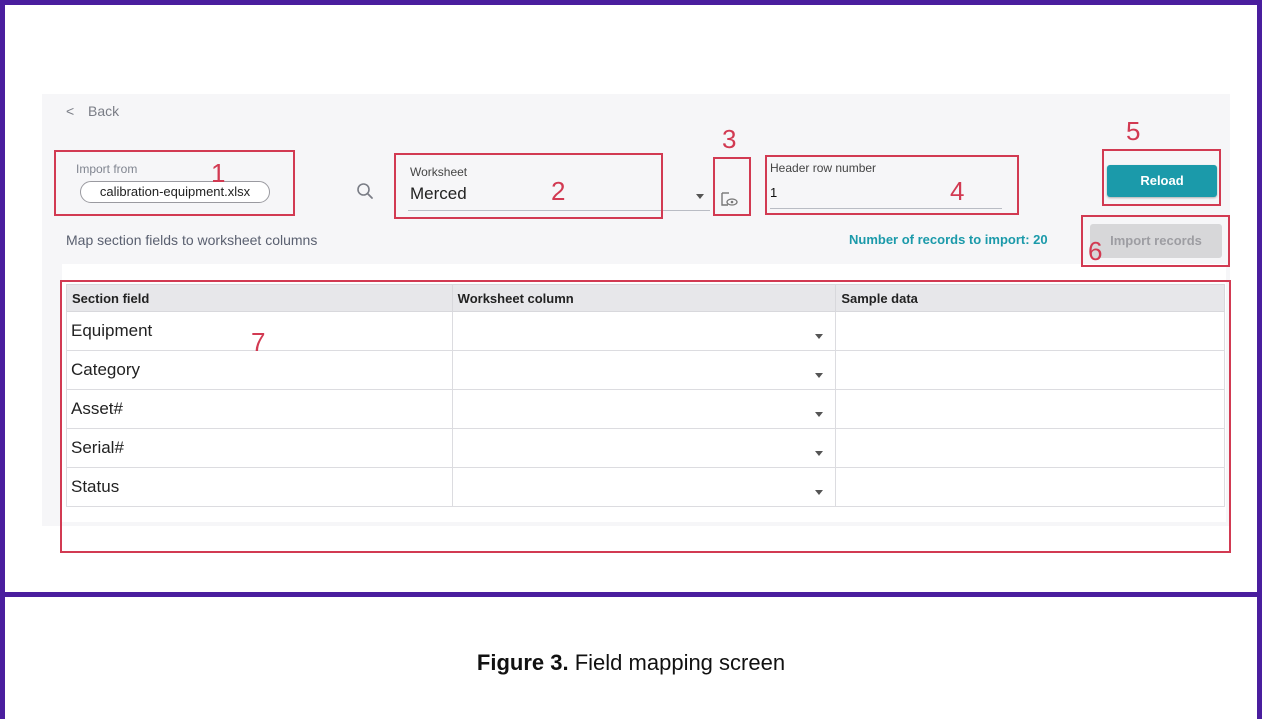 This screenshot has height=719, width=1262. I want to click on frame-top-border, so click(631, 2).